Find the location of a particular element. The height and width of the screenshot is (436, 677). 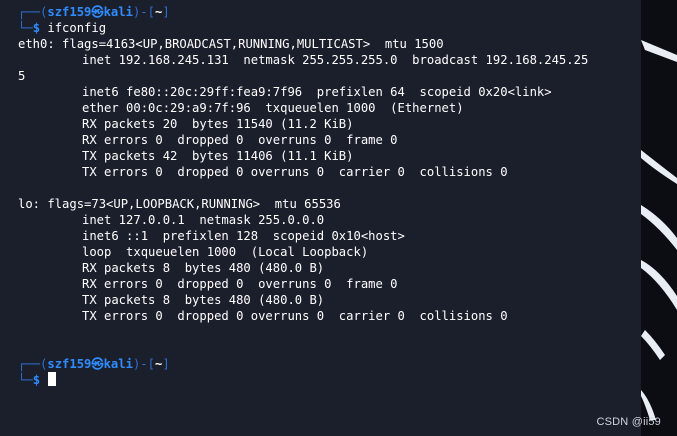

lo-rx-errors: RX errors 0 dropped 0 overruns 0 frame 0 is located at coordinates (240, 284).